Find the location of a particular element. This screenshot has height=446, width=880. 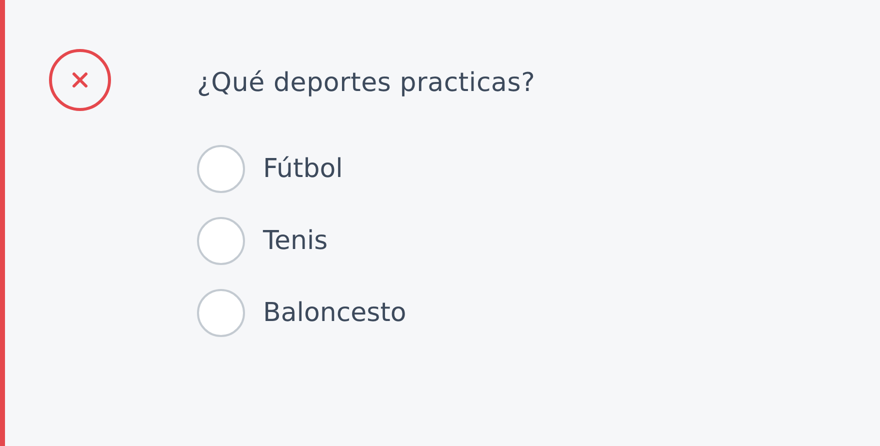

question-text: ¿Qué deportes practicas? is located at coordinates (366, 83).